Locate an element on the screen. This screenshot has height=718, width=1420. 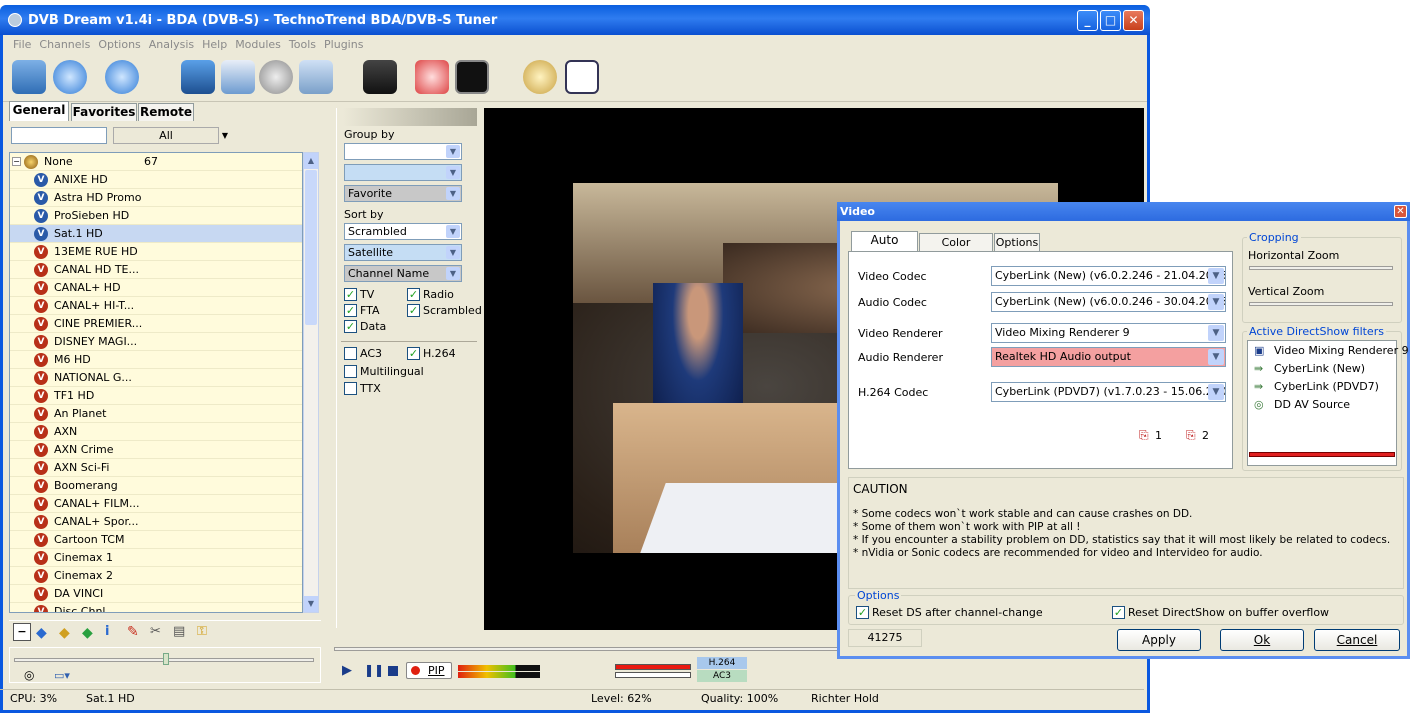
directshow-filter-item: ⇛ CyberLink (New) is located at coordinates (1308, 369).